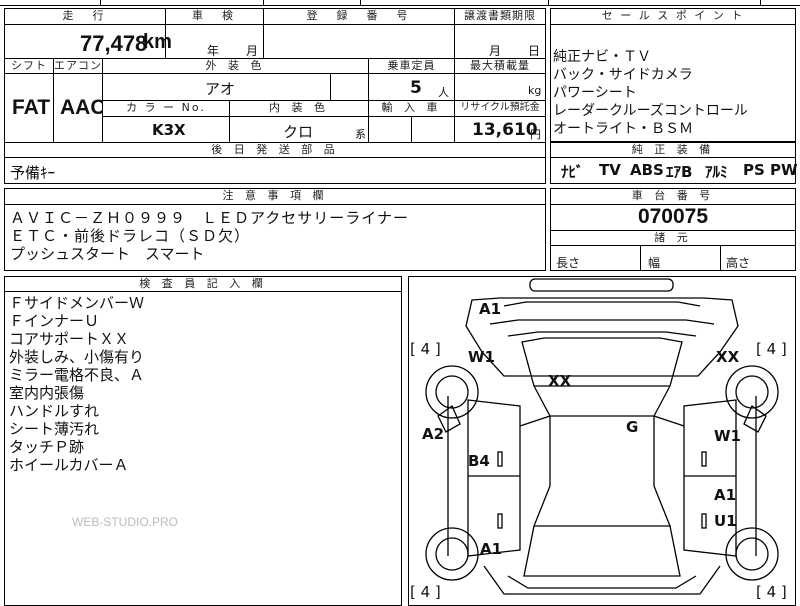  I want to click on aircon-label: エアコン, so click(78, 66).